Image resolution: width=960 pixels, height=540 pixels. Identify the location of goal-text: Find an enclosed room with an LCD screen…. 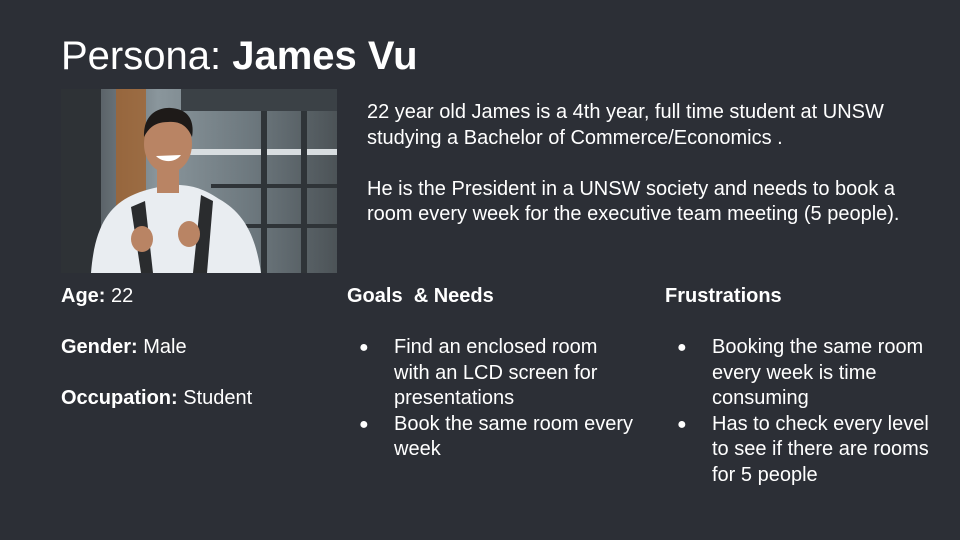
(496, 372).